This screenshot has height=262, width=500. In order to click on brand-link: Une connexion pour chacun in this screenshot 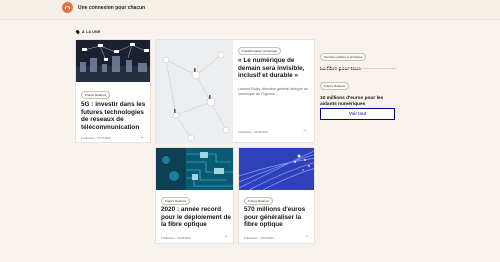, I will do `click(103, 7)`.